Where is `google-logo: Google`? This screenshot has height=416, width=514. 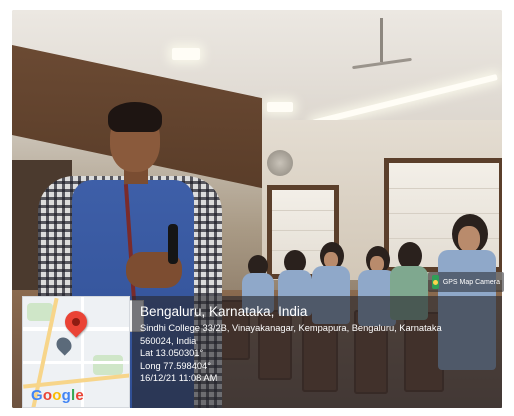 google-logo: Google is located at coordinates (57, 395).